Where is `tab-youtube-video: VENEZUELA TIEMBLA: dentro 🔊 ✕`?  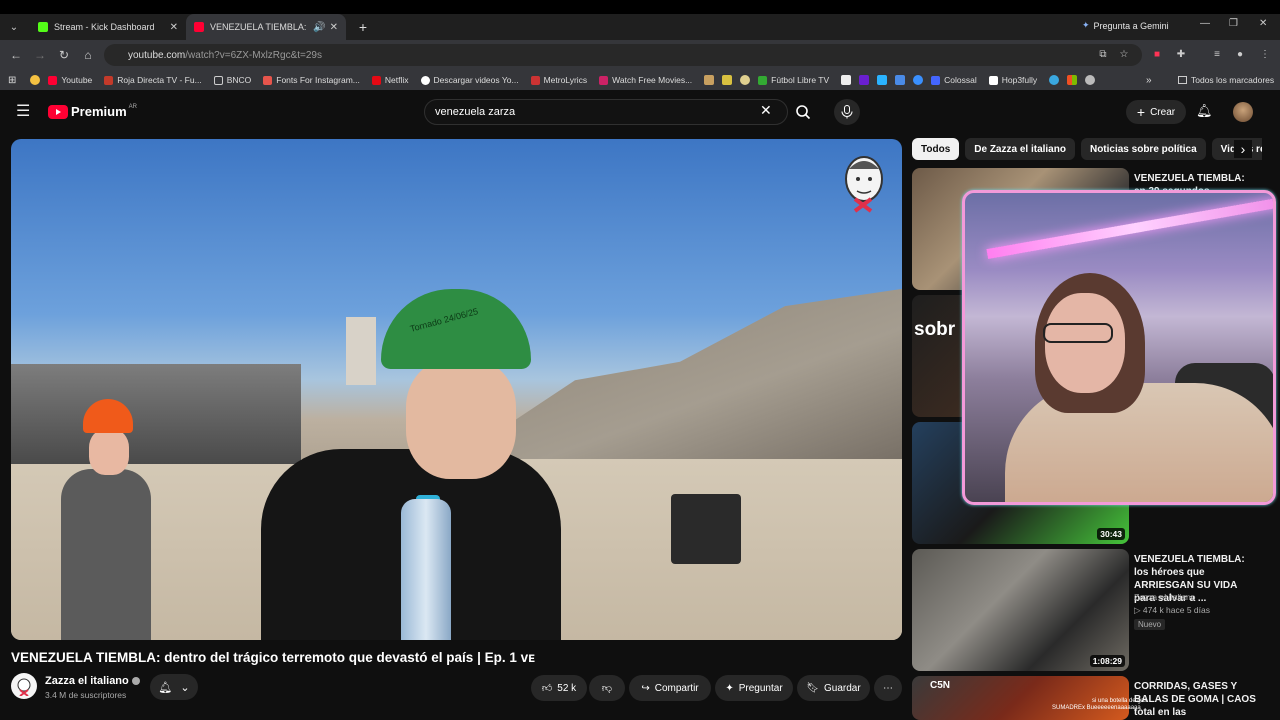 tab-youtube-video: VENEZUELA TIEMBLA: dentro 🔊 ✕ is located at coordinates (266, 27).